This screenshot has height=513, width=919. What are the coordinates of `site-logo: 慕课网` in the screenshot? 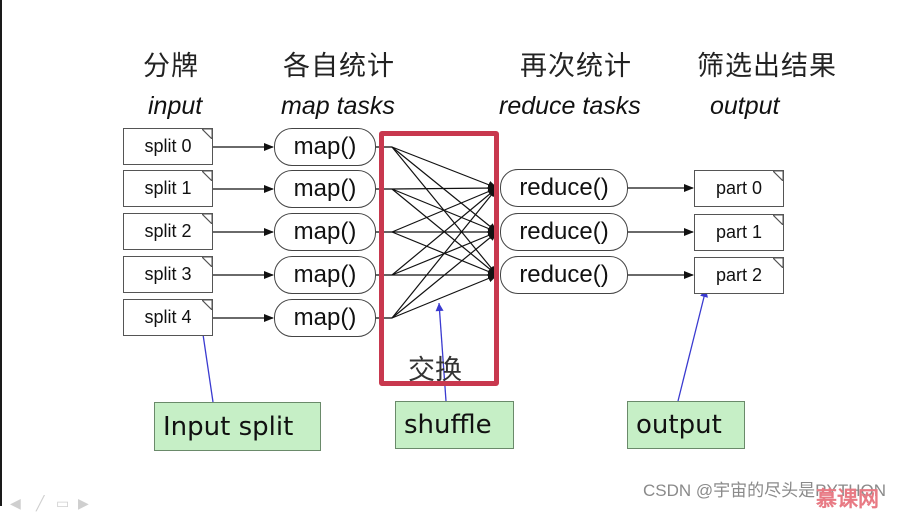 It's located at (847, 499).